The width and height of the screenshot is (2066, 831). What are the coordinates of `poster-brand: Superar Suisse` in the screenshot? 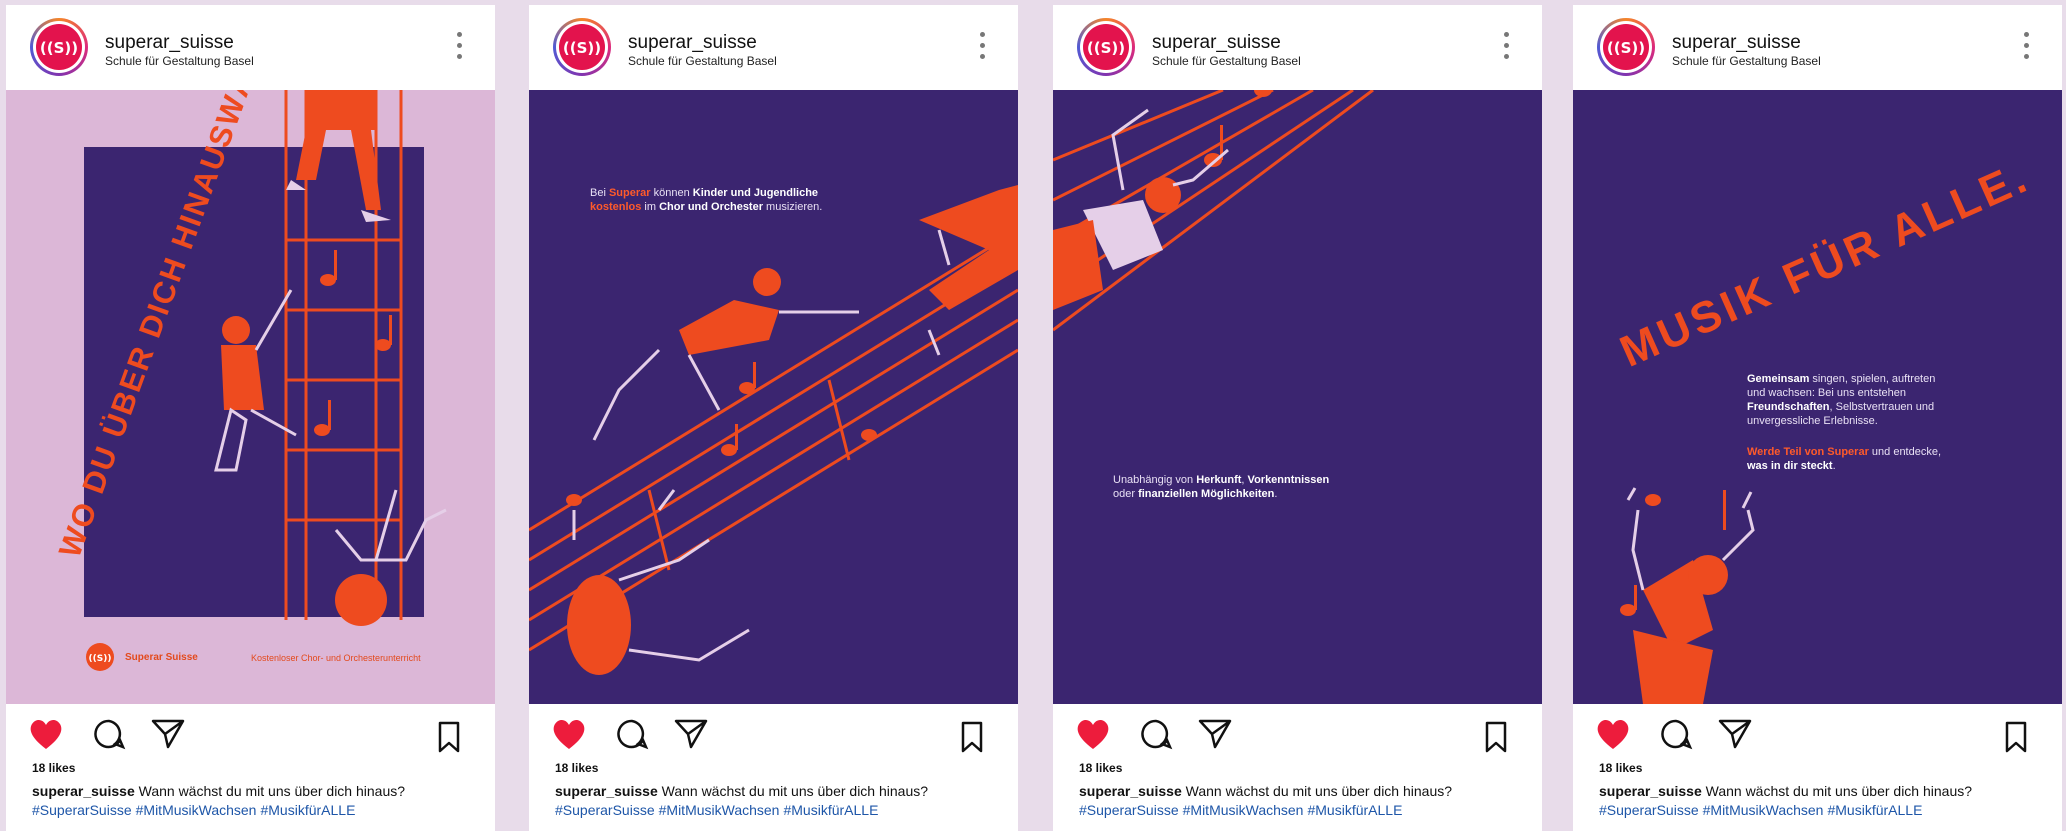 It's located at (161, 657).